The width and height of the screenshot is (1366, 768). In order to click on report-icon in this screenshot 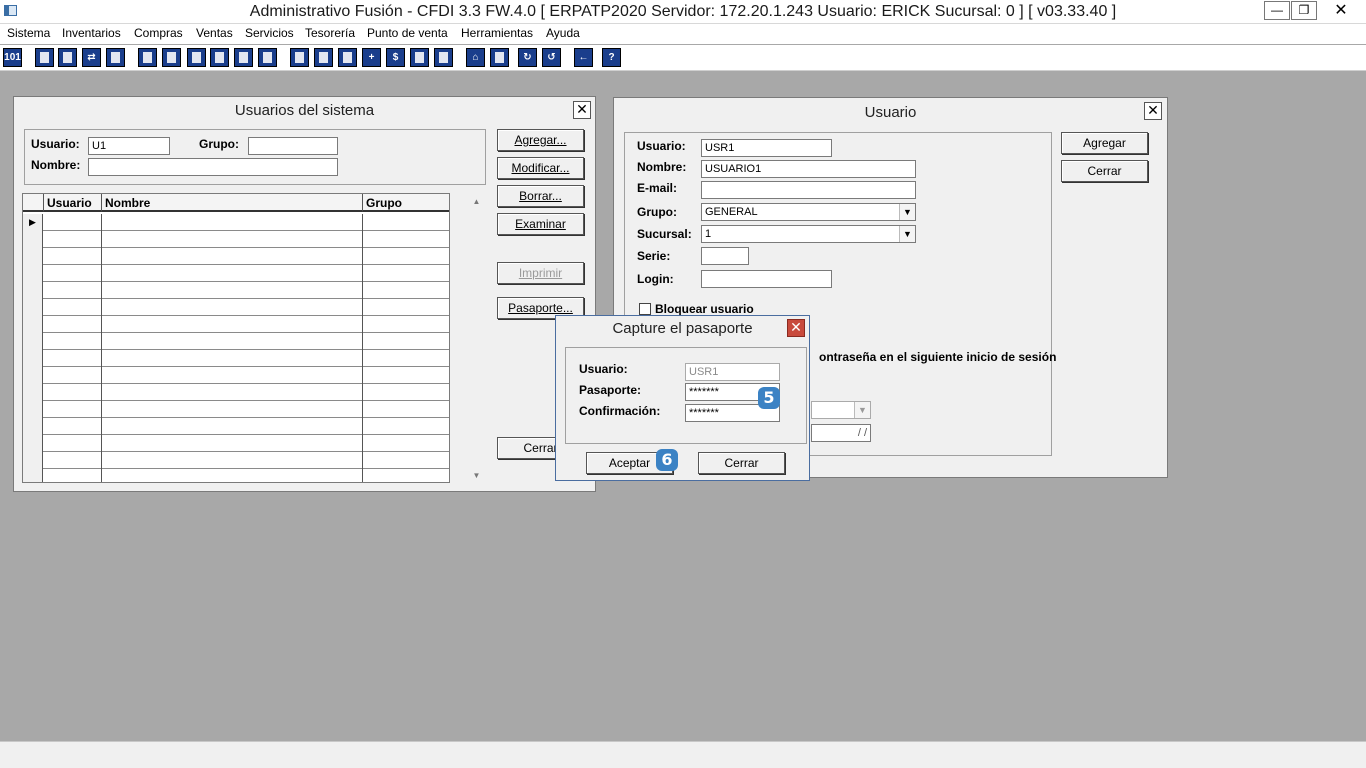, I will do `click(419, 57)`.